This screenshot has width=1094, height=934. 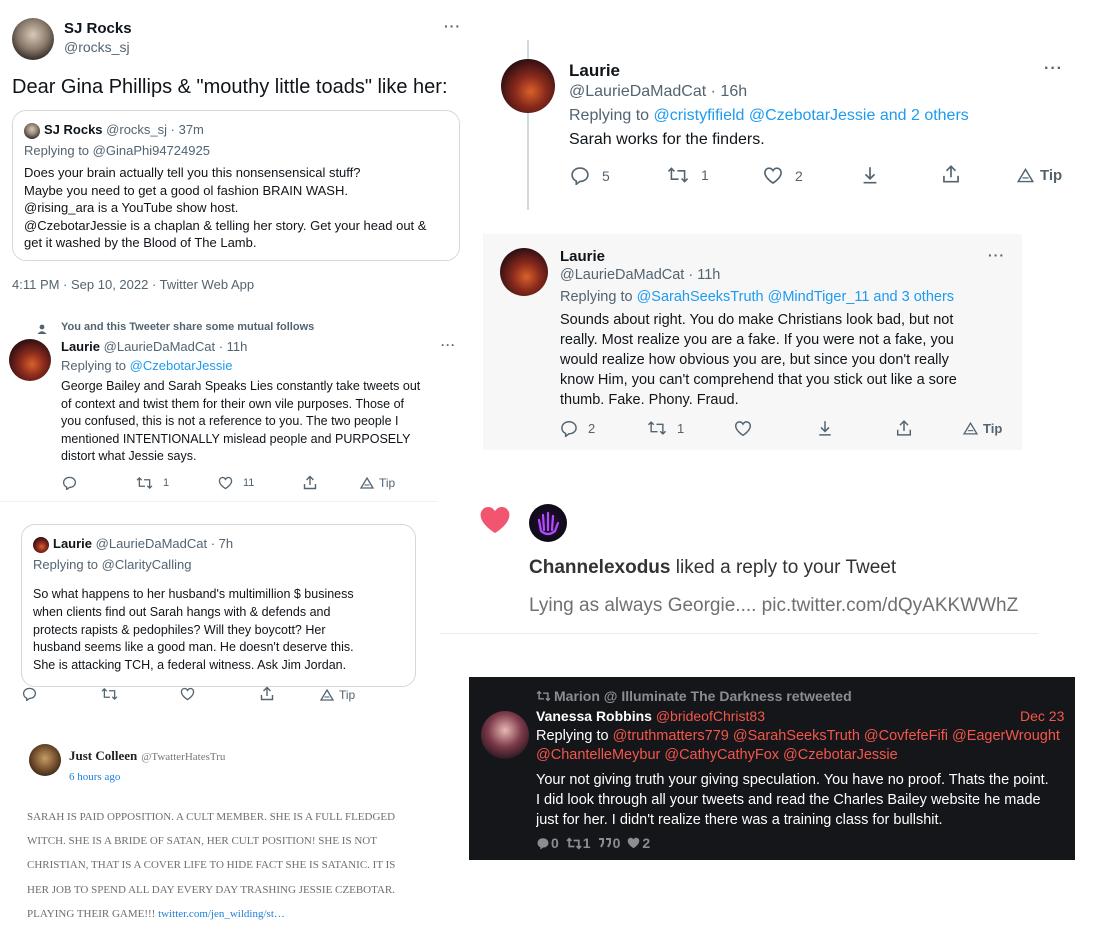 What do you see at coordinates (783, 175) in the screenshot?
I see `like-button: 2` at bounding box center [783, 175].